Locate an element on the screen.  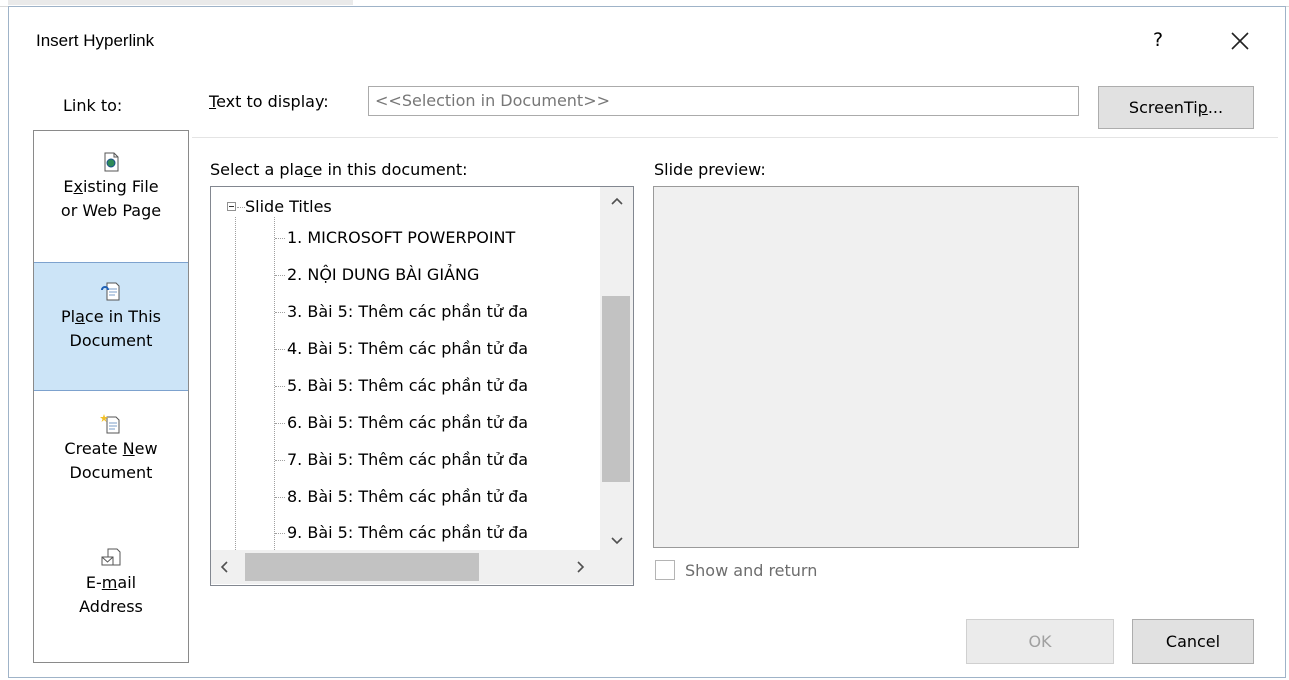
cancel-button: Cancel is located at coordinates (1193, 641).